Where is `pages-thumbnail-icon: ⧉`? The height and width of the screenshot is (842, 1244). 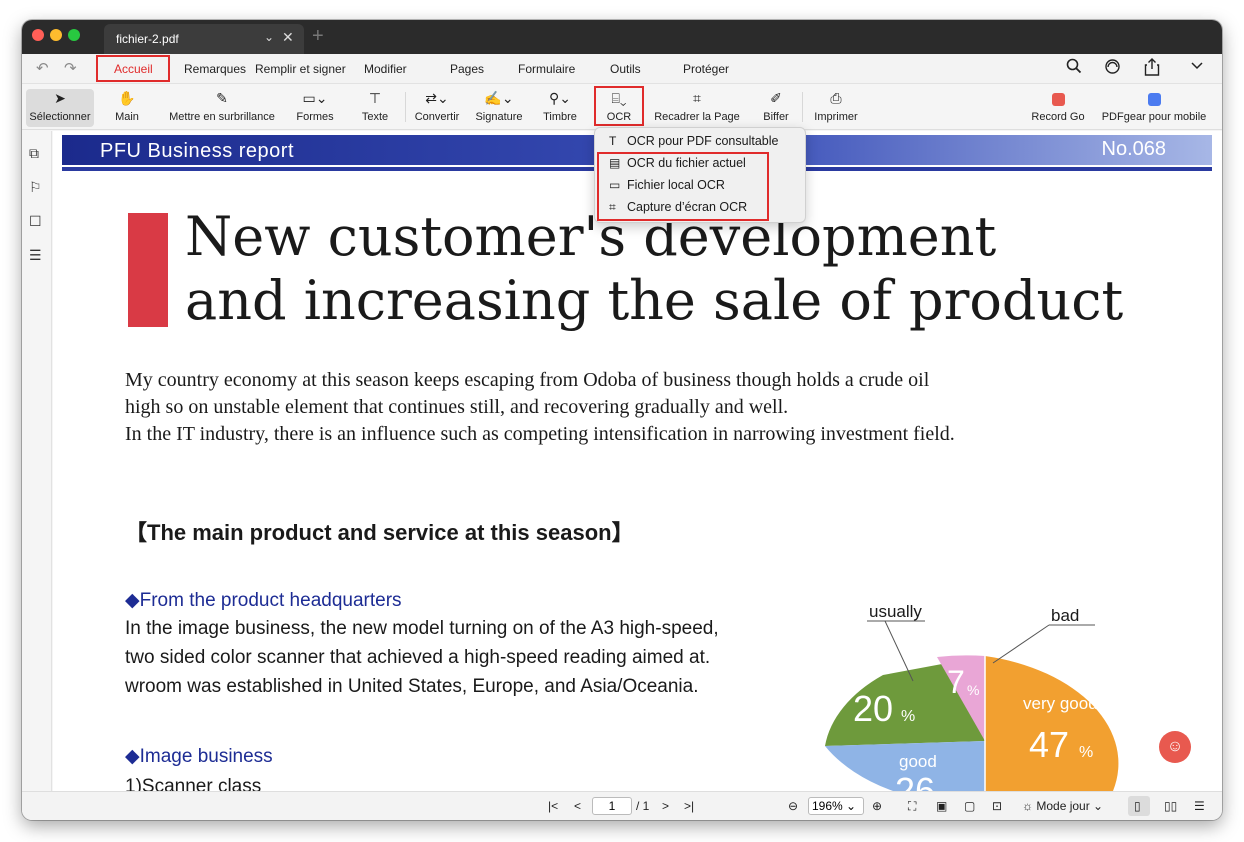 pages-thumbnail-icon: ⧉ is located at coordinates (34, 153).